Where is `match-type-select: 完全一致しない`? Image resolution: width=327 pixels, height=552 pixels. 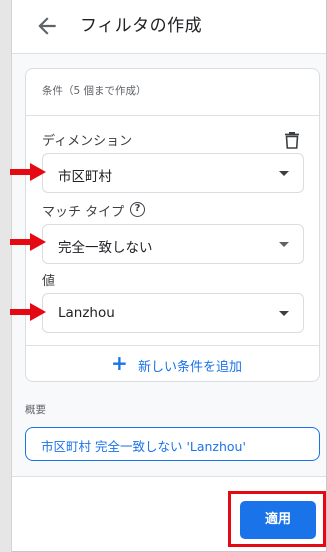 match-type-select: 完全一致しない is located at coordinates (173, 244).